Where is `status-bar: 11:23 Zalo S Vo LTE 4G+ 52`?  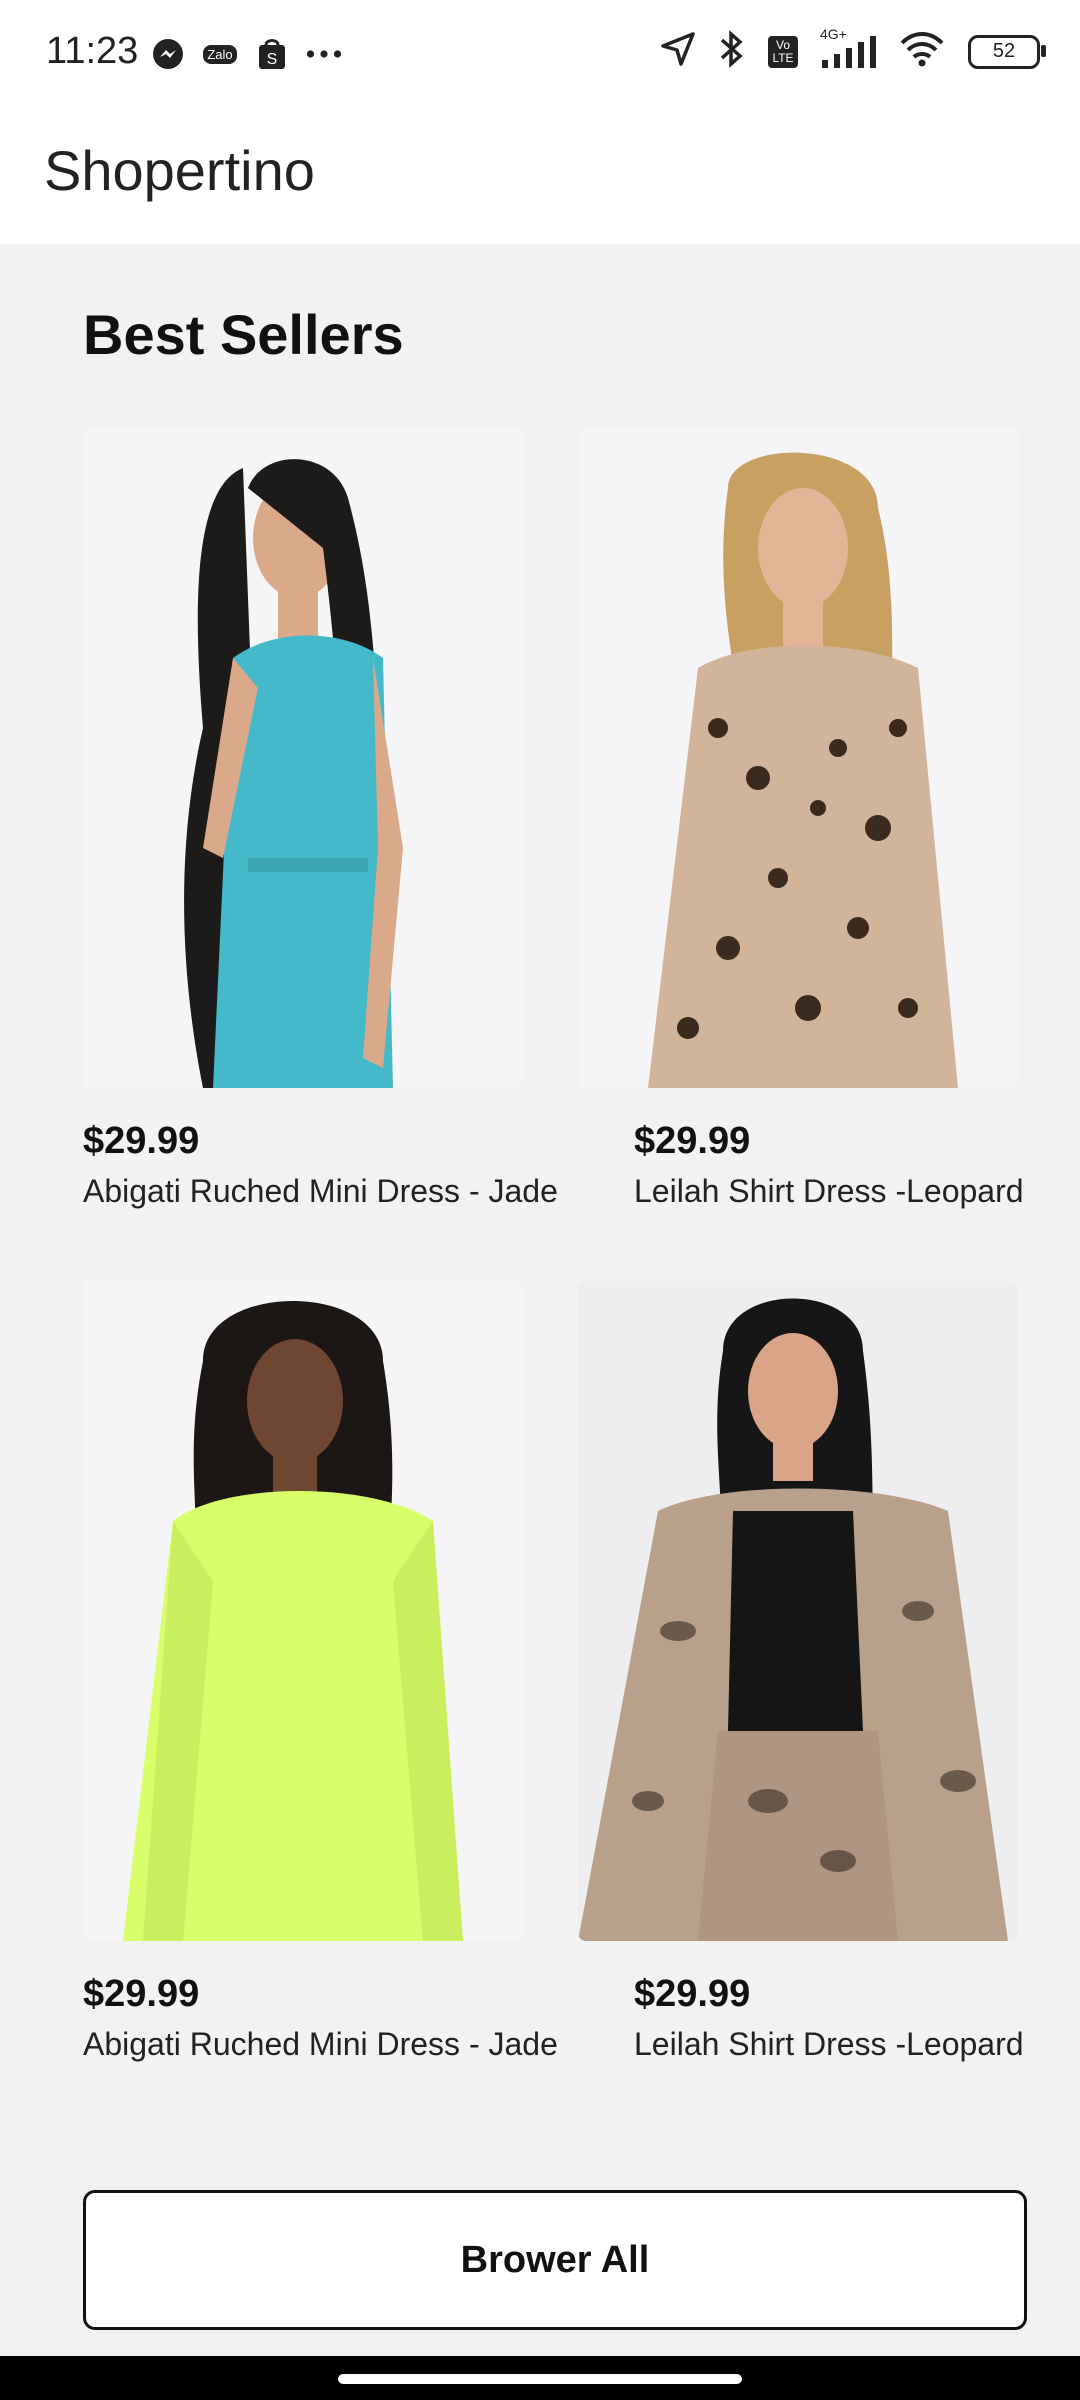
status-bar: 11:23 Zalo S Vo LTE 4G+ 52 is located at coordinates (540, 56).